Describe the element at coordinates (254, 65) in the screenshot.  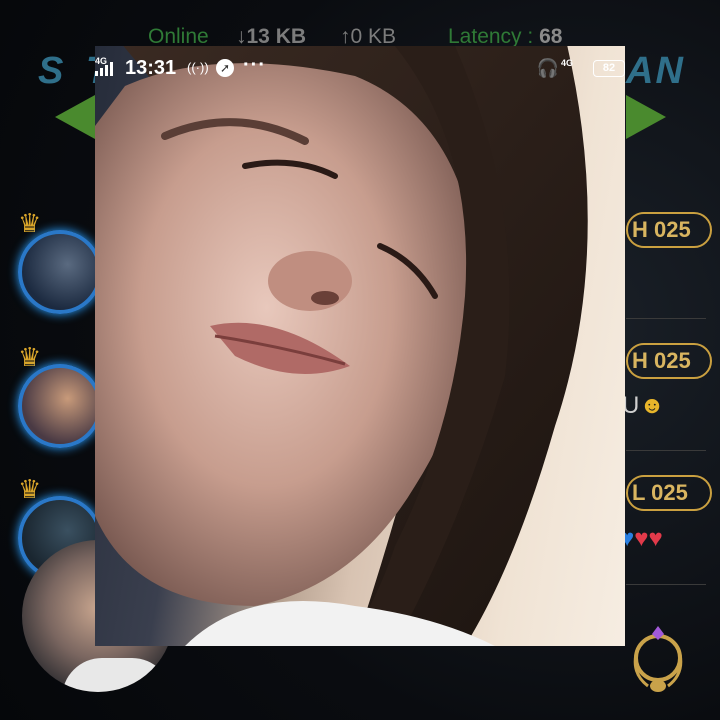
I see `more-indicator: ···` at that location.